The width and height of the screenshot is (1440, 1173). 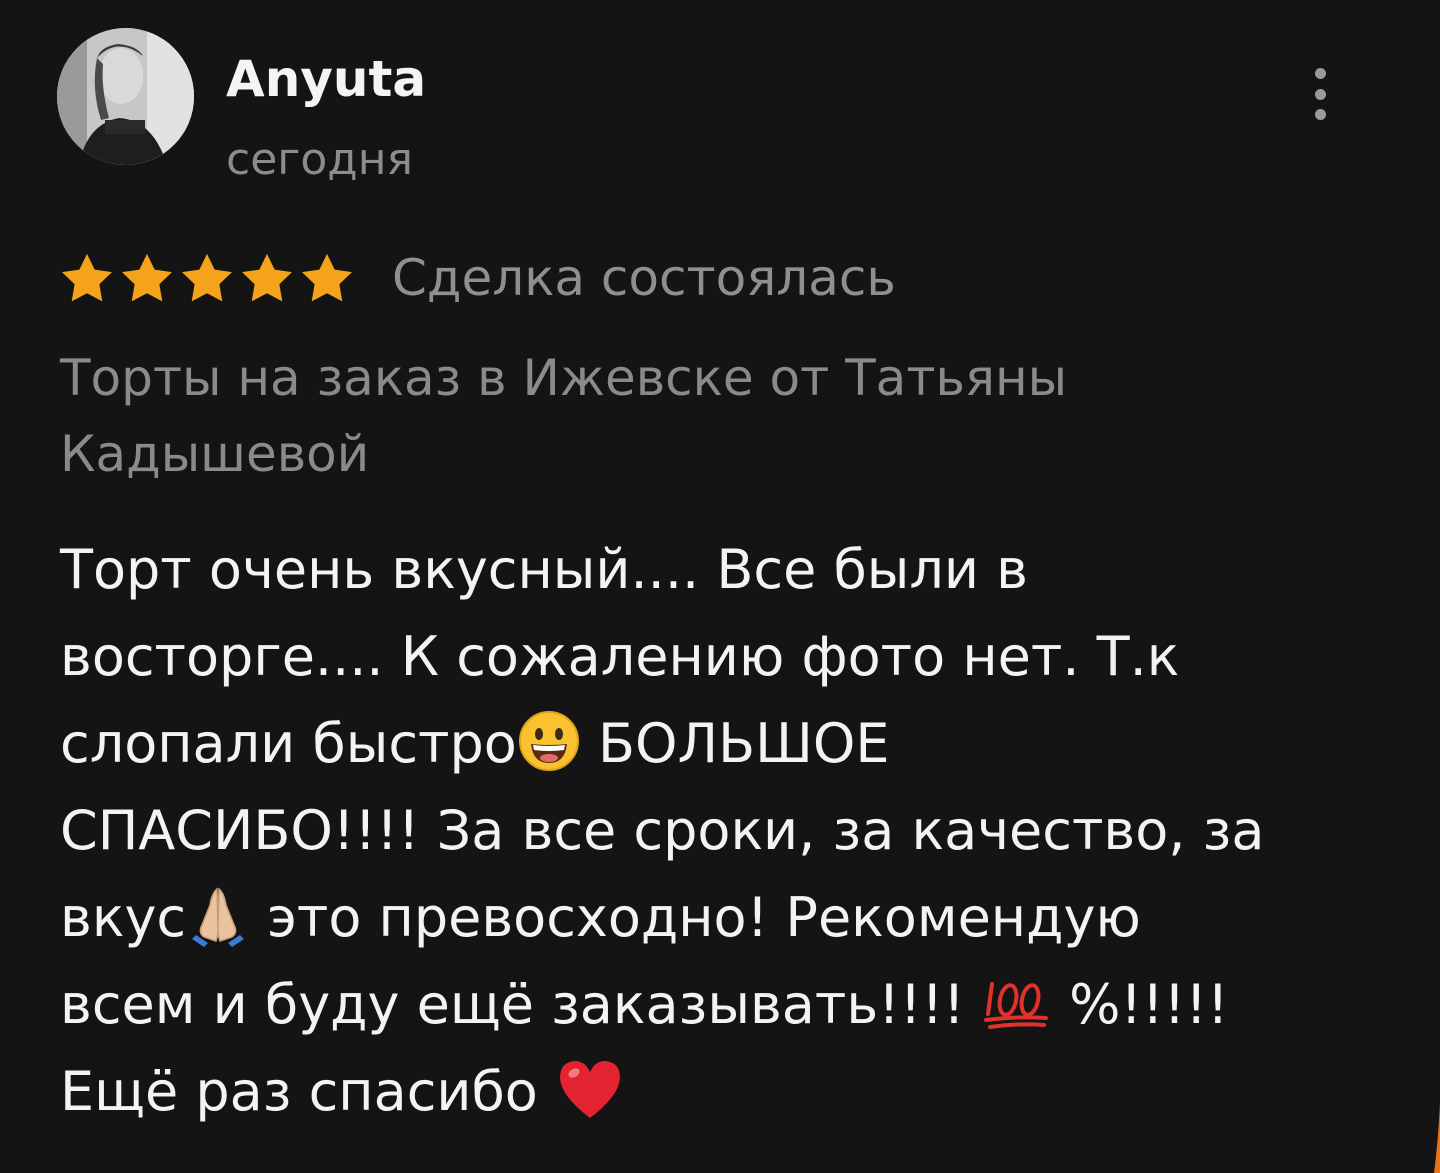 I want to click on review-text-fragment: БОЛЬШОЕ, so click(x=735, y=743).